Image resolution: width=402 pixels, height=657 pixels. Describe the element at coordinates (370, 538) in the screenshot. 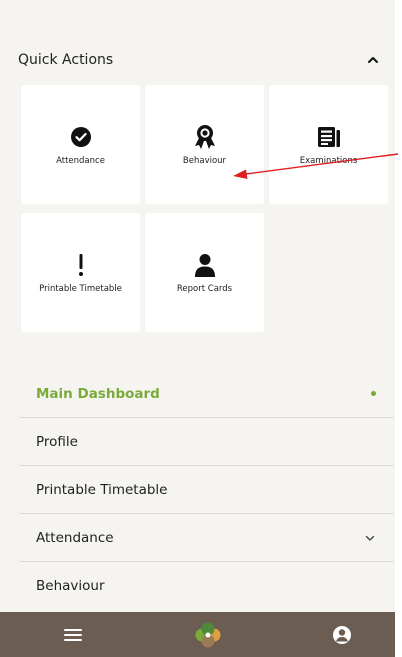

I see `chevron-down-icon` at that location.